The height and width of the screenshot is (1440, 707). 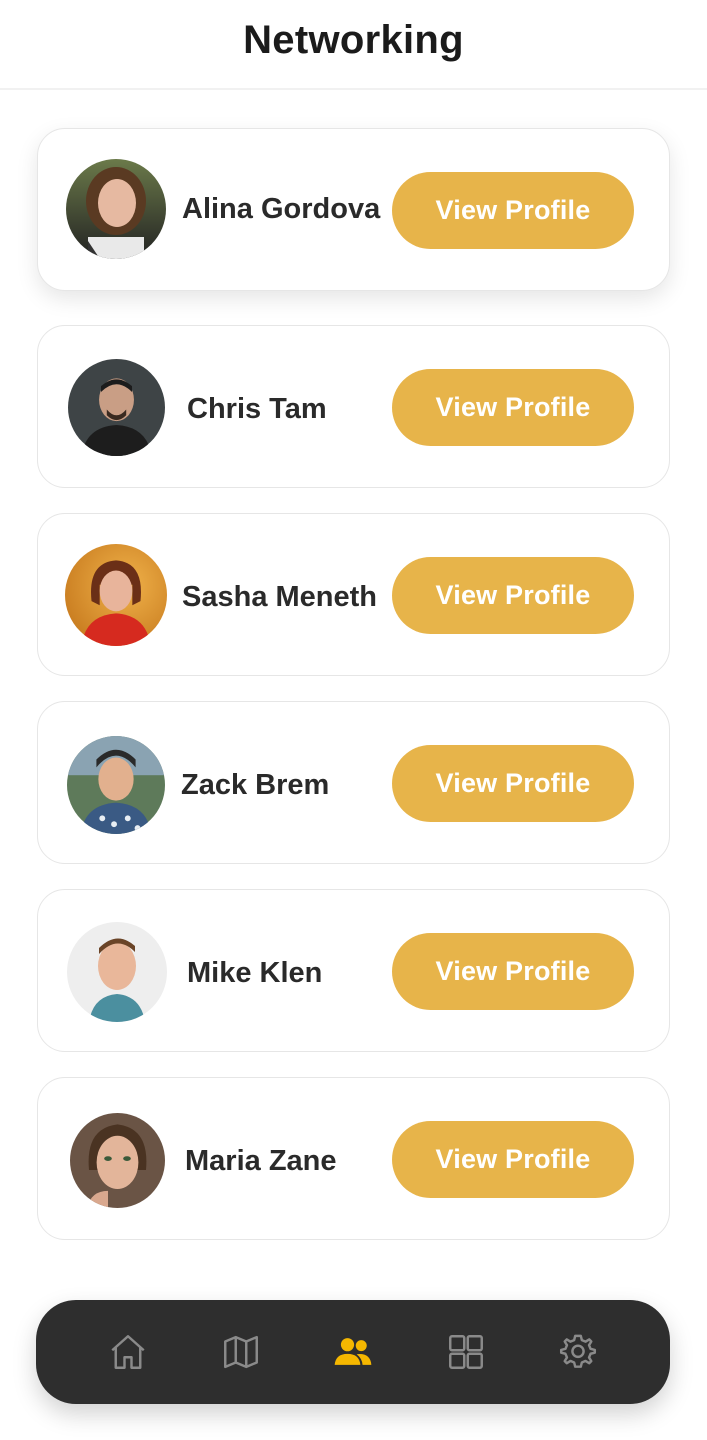 I want to click on bottom-nav, so click(x=353, y=1352).